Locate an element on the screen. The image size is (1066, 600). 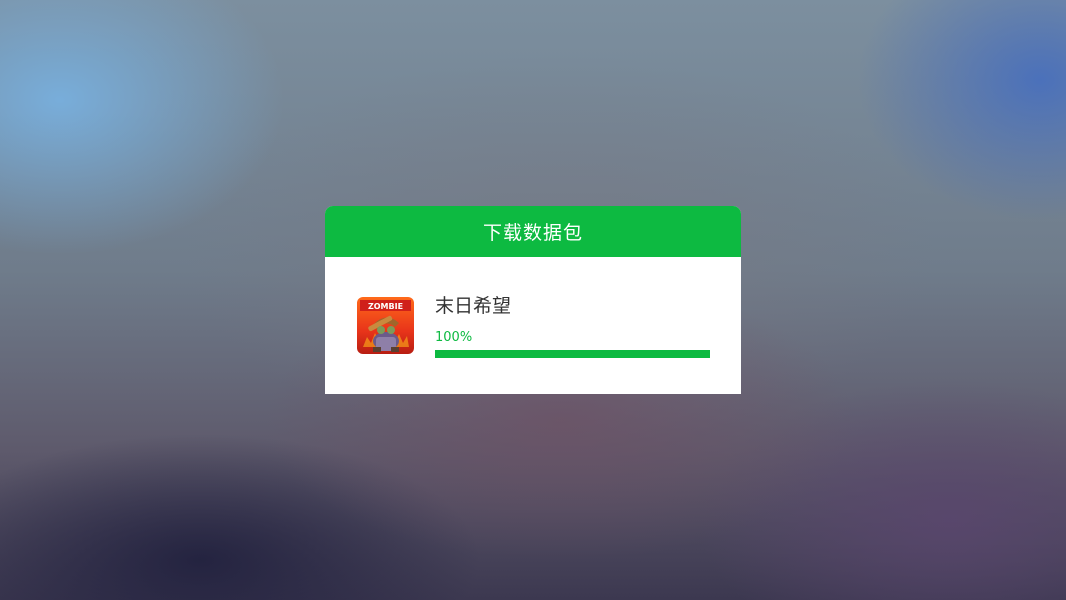
icon-label-text: ZOMBIE is located at coordinates (385, 306).